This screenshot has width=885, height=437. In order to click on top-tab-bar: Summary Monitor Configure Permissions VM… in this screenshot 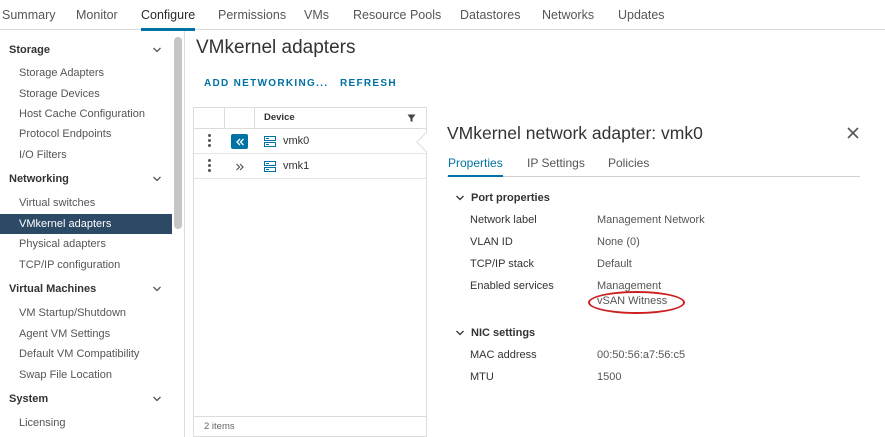, I will do `click(442, 15)`.